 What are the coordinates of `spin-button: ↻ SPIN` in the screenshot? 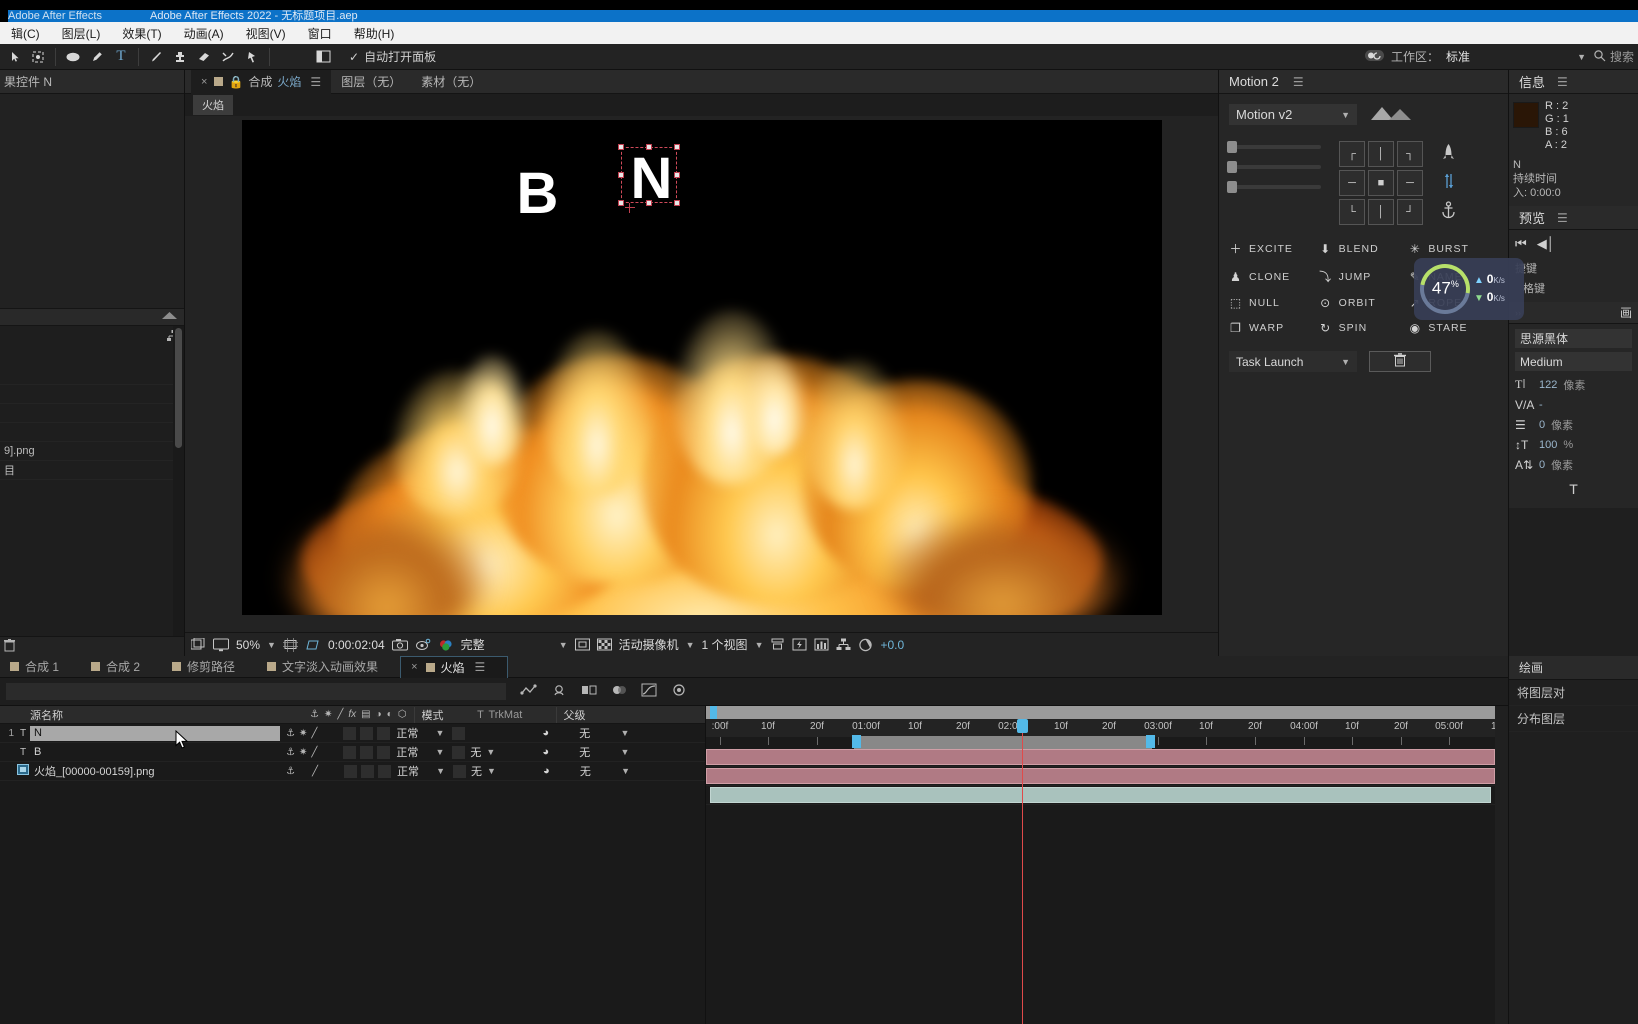 It's located at (1364, 328).